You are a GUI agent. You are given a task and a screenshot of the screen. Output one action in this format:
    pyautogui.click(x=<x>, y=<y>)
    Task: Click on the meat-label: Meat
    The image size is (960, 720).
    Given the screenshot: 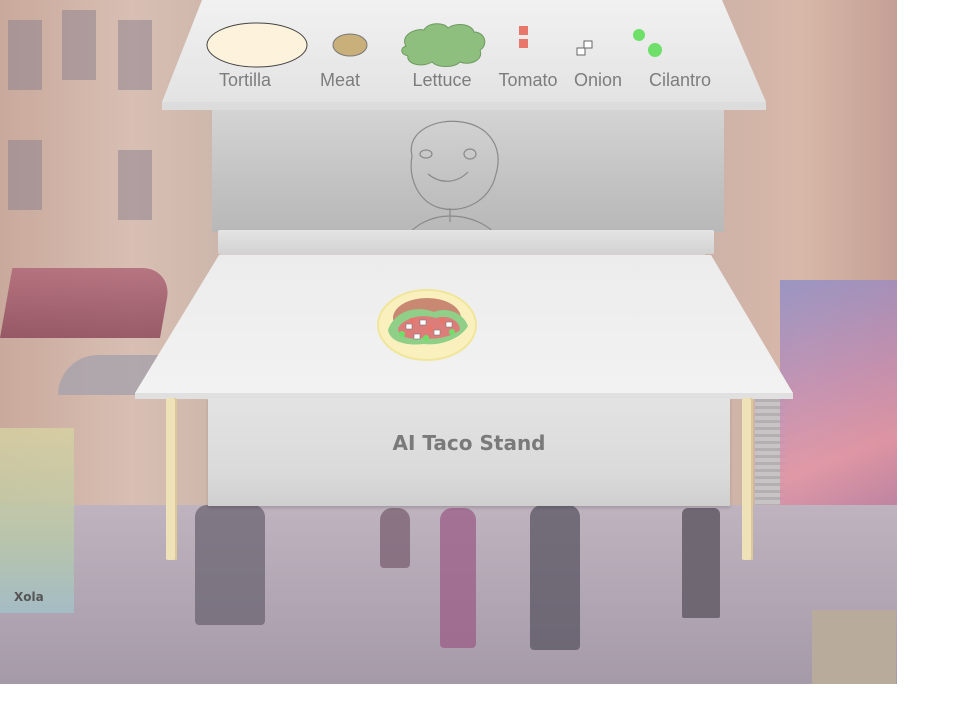 What is the action you would take?
    pyautogui.click(x=340, y=80)
    